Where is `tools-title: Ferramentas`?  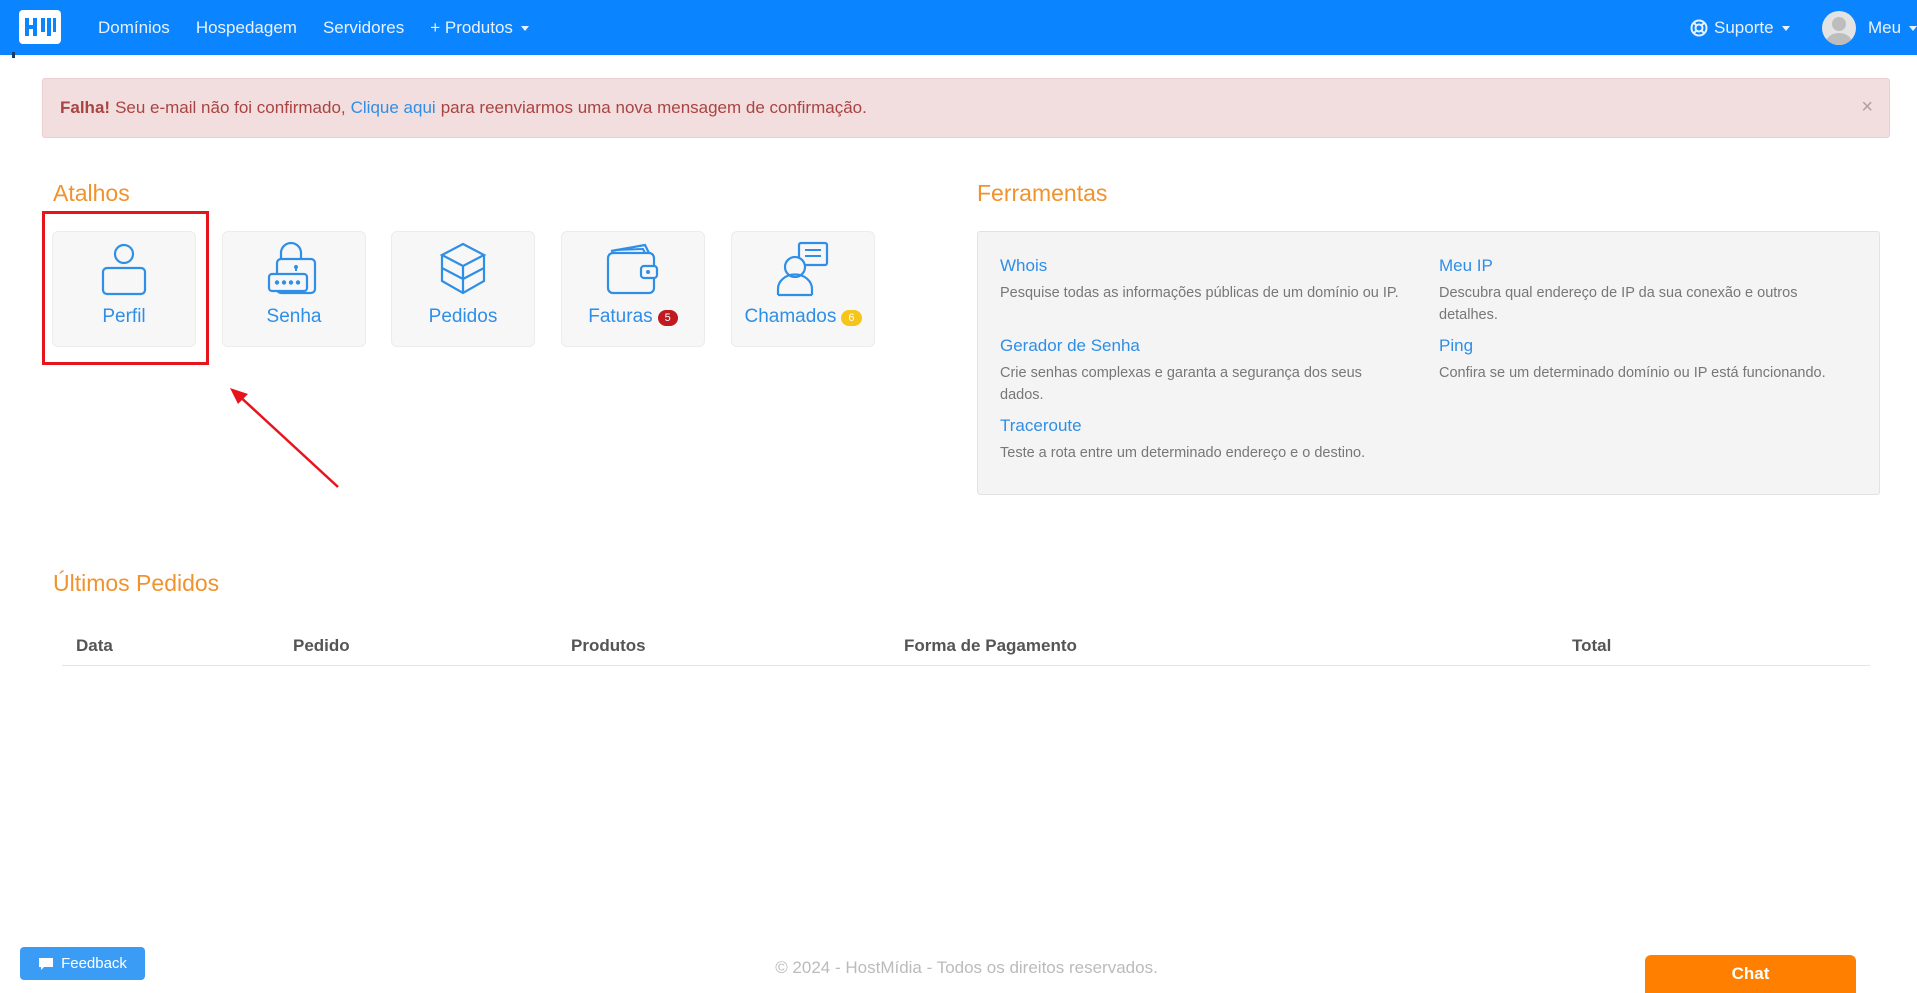 tools-title: Ferramentas is located at coordinates (1042, 193).